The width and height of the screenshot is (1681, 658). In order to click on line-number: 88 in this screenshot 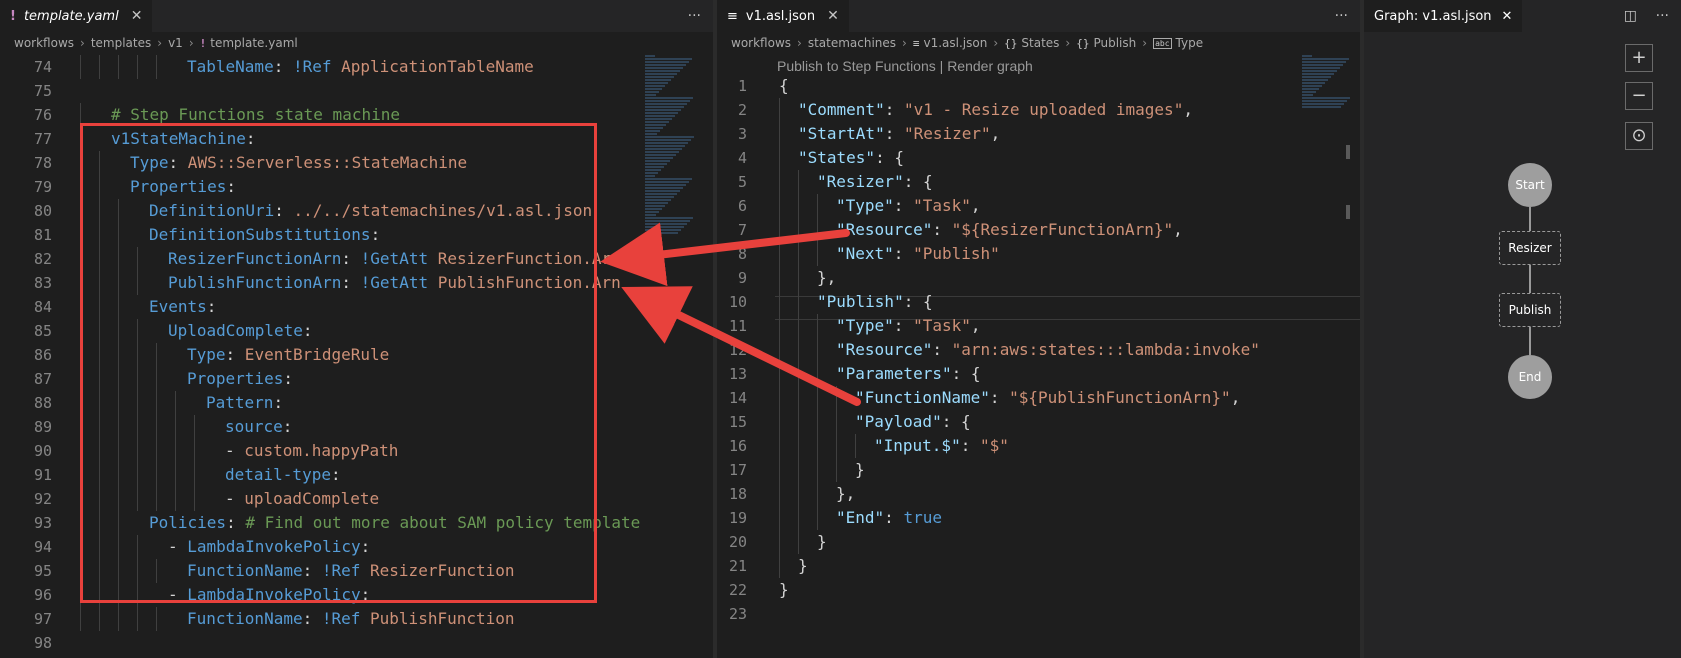, I will do `click(42, 403)`.